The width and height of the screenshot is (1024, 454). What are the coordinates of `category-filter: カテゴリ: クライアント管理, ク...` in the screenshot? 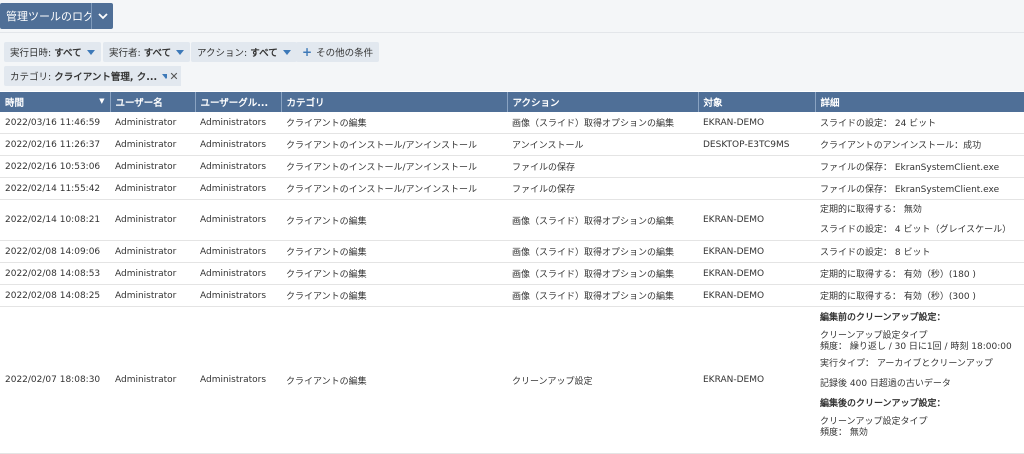 It's located at (89, 76).